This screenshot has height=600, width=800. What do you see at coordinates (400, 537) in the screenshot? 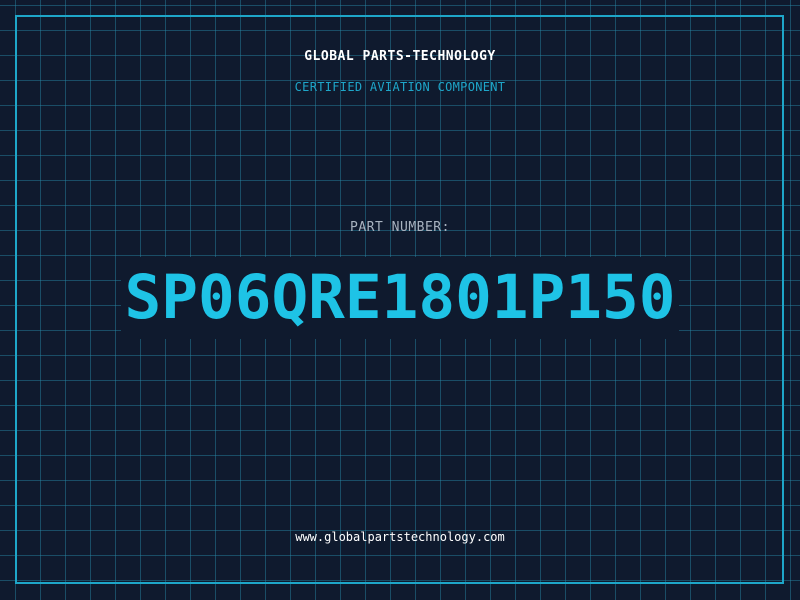
I see `website-url: www.globalpartstechnology.com` at bounding box center [400, 537].